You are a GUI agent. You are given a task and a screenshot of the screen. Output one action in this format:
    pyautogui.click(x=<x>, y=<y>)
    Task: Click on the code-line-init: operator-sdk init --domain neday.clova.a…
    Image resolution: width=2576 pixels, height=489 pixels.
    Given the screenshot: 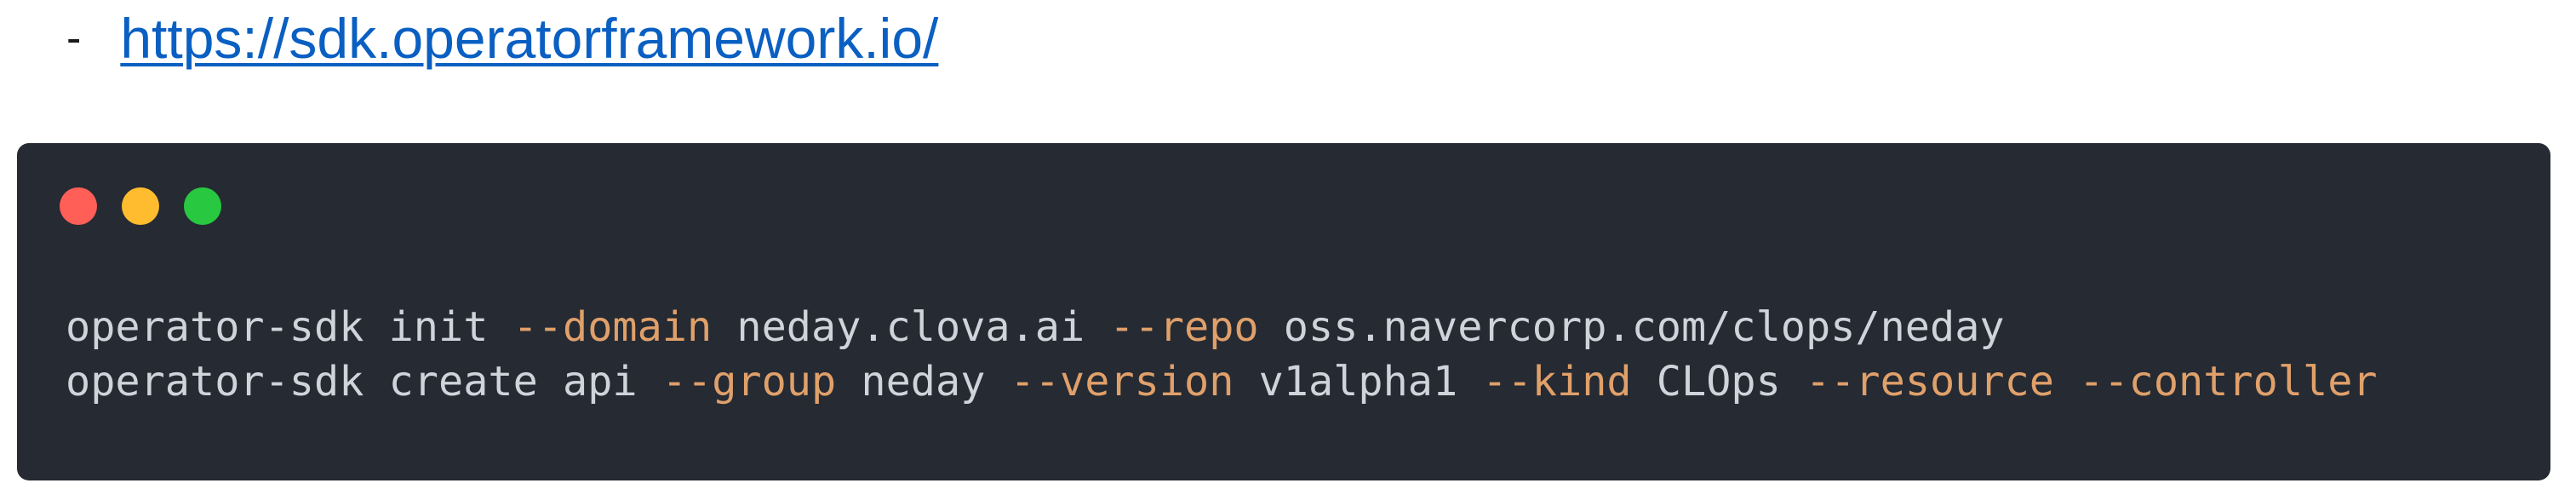 What is the action you would take?
    pyautogui.click(x=1222, y=327)
    